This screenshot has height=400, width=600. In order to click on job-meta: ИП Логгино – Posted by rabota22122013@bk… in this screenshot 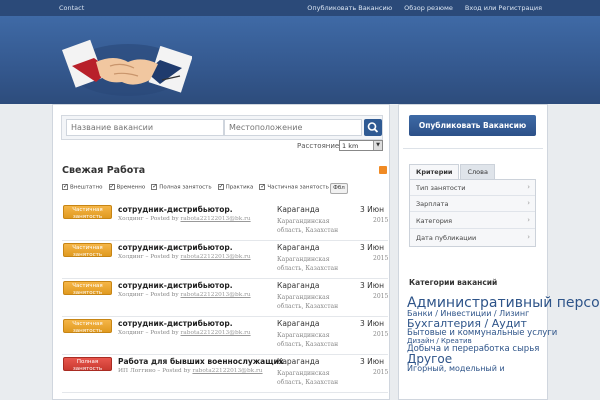, I will do `click(190, 371)`.